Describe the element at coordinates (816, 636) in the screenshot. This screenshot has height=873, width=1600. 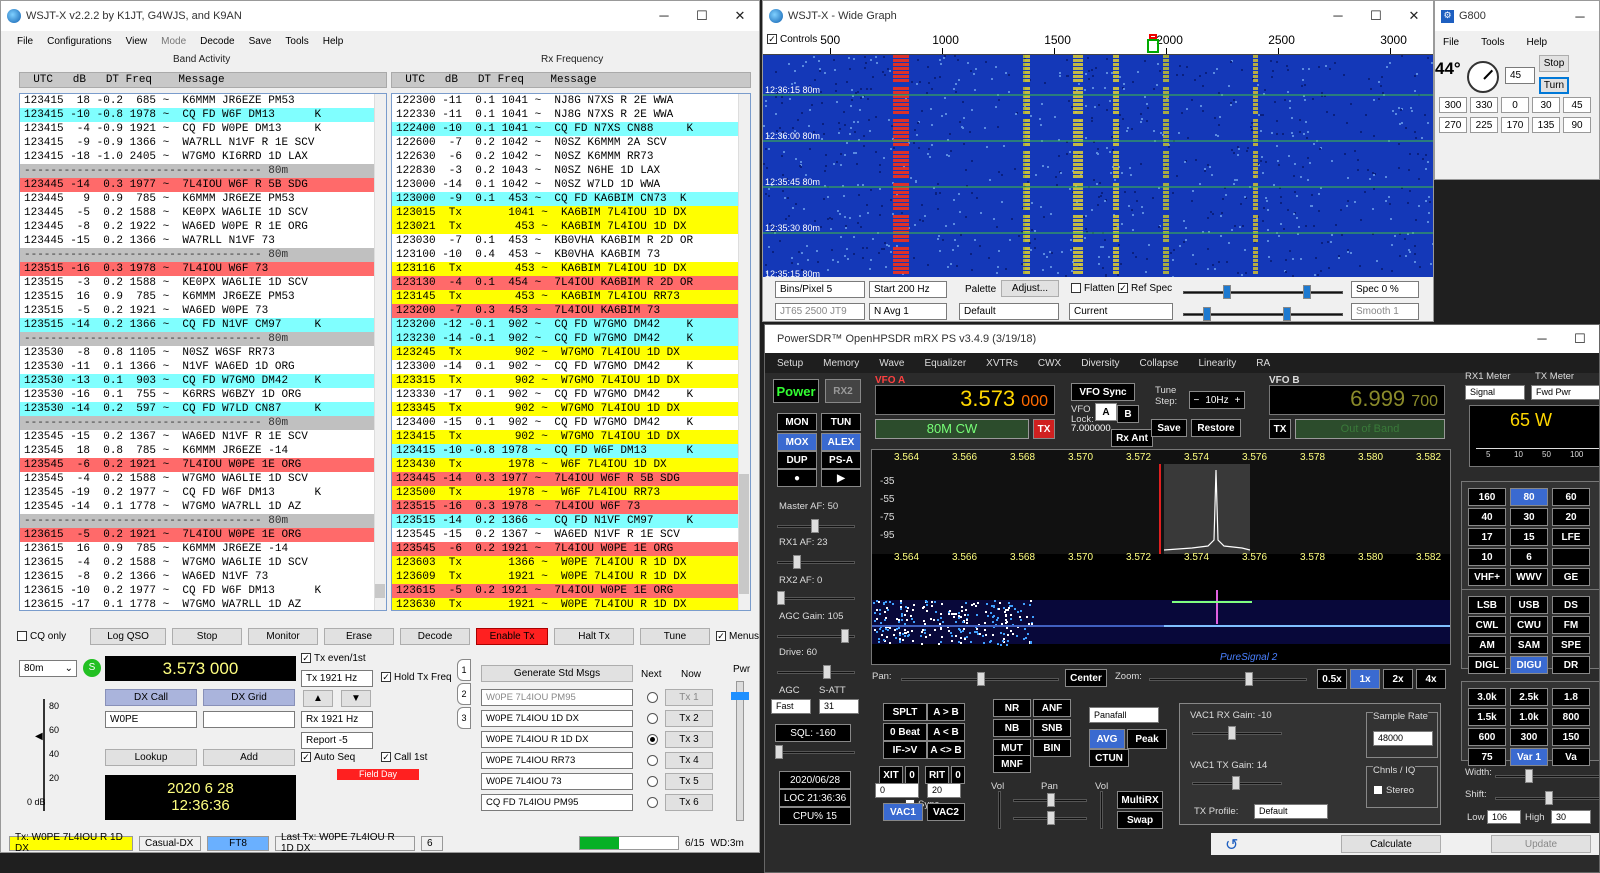
I see `agc-gain-slider` at that location.